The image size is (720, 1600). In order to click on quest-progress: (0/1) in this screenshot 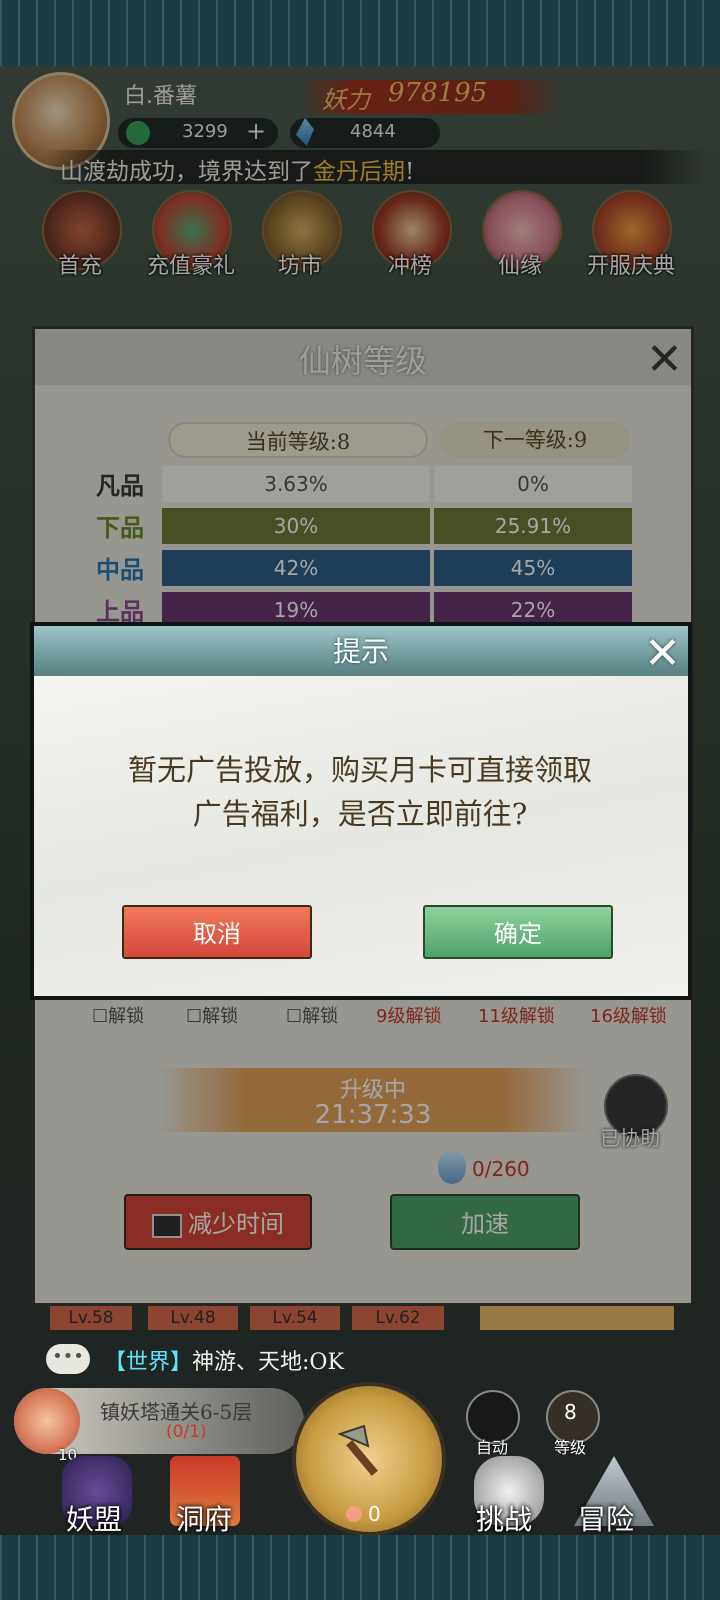, I will do `click(186, 1432)`.